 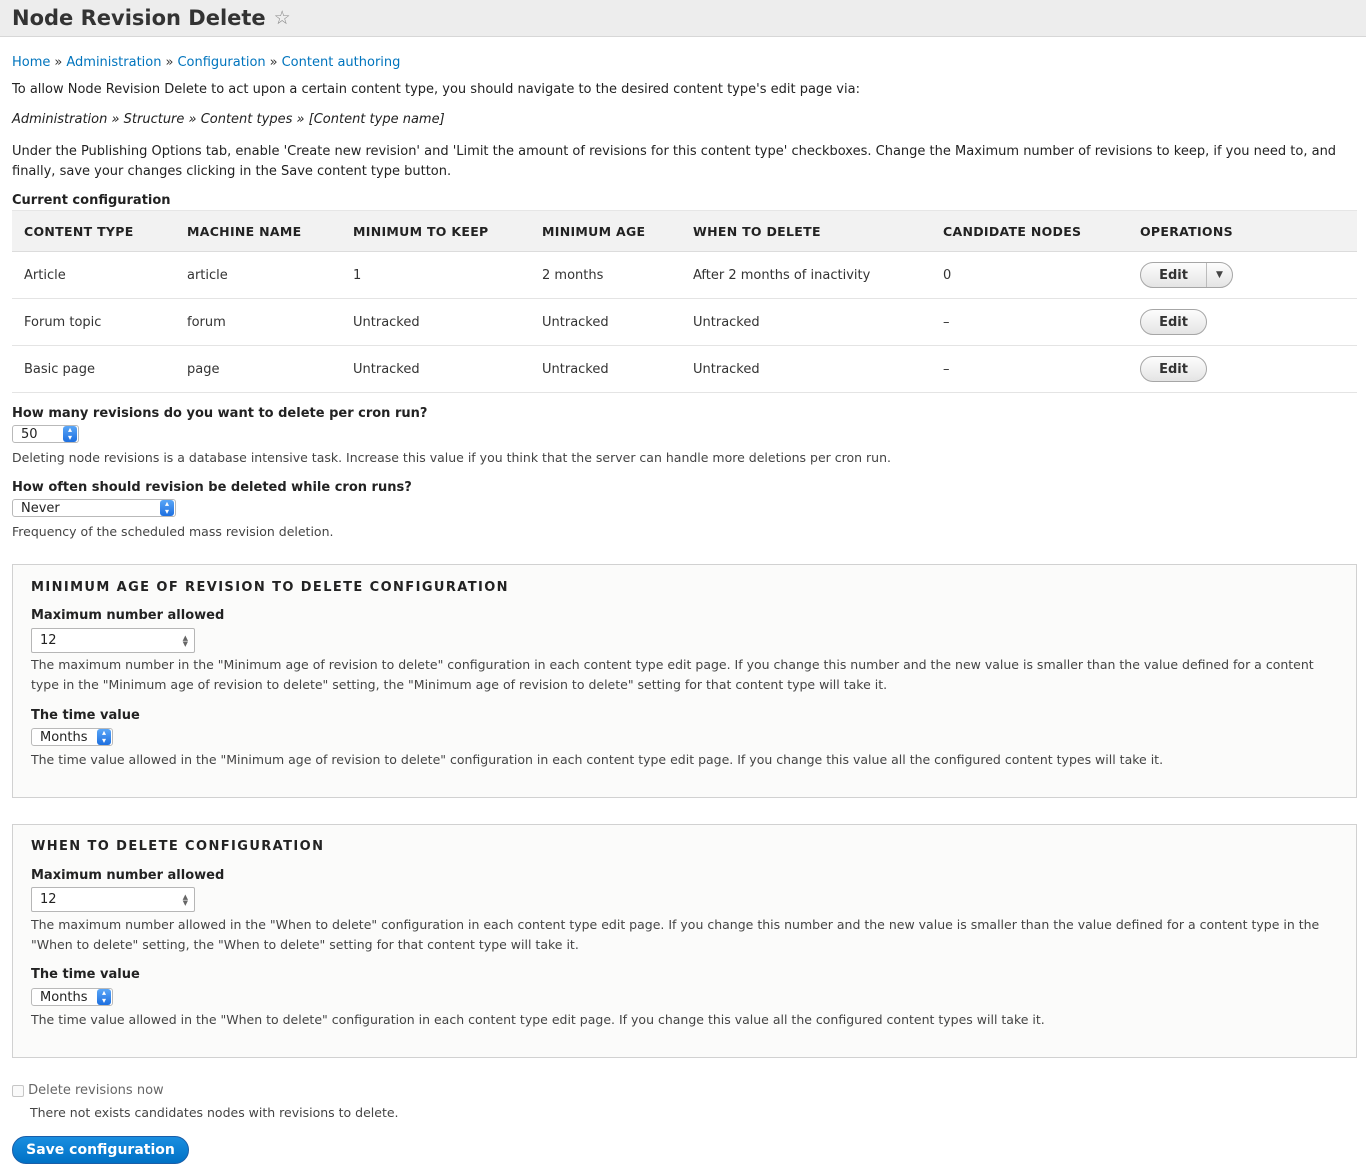 What do you see at coordinates (258, 369) in the screenshot?
I see `cell-machine-name: page` at bounding box center [258, 369].